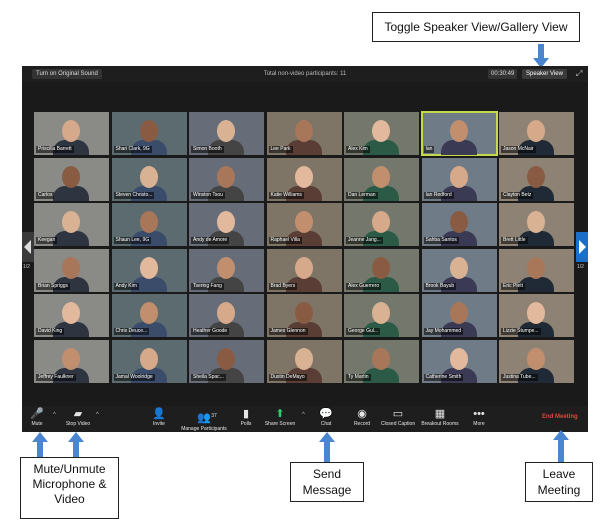  Describe the element at coordinates (71, 133) in the screenshot. I see `participant-tile: Priscilla Barrett` at that location.